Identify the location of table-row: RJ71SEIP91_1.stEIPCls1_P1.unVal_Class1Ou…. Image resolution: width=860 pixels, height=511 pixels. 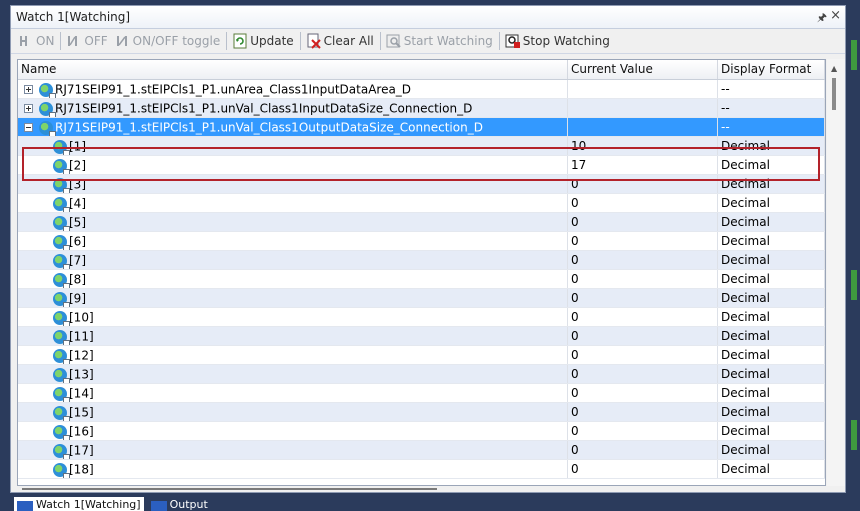
(421, 127).